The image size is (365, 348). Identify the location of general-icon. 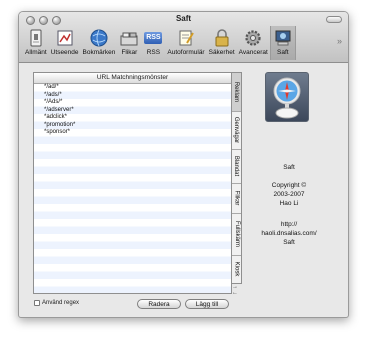
(36, 38).